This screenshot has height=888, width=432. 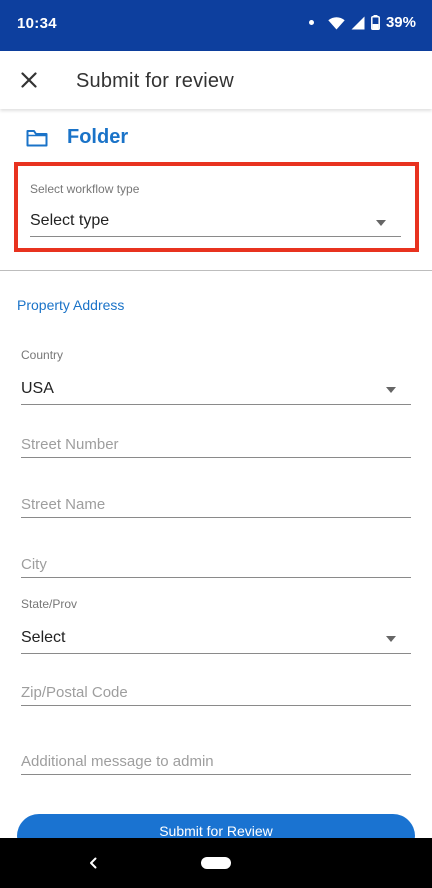 I want to click on workflow-highlight: Select workflow type Select type, so click(x=216, y=207).